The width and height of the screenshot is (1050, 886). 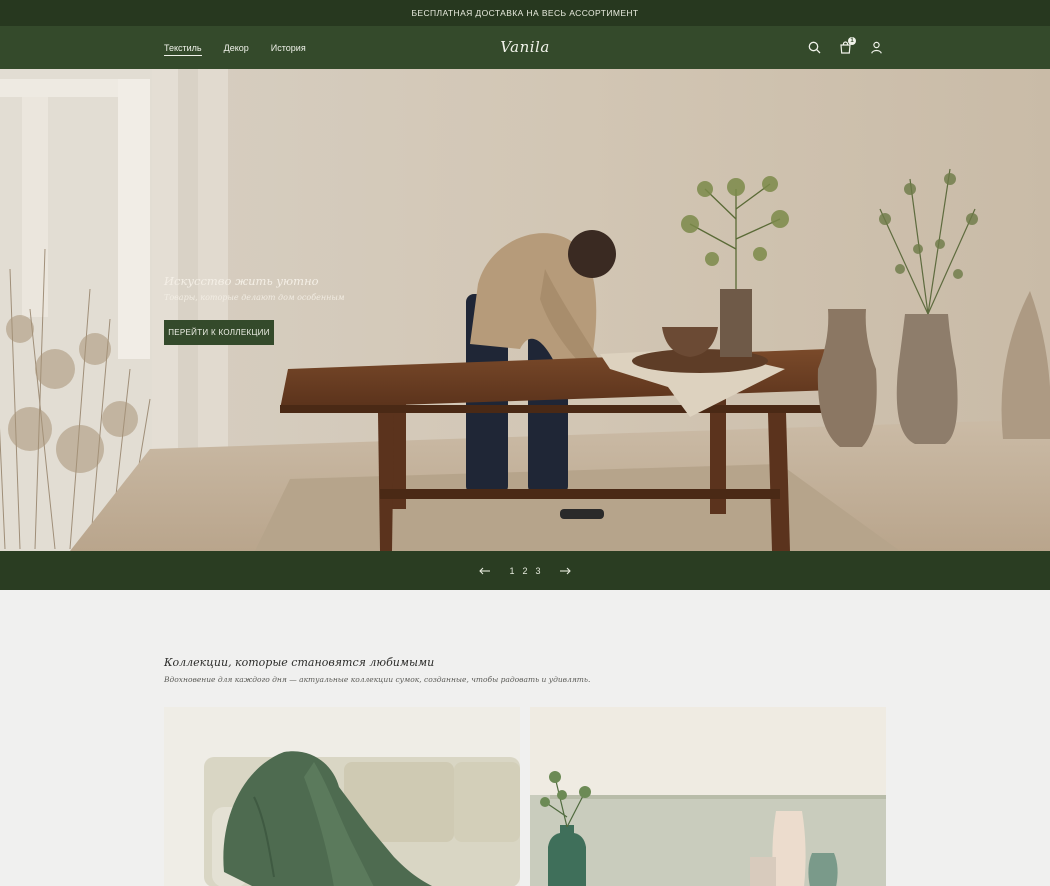 I want to click on nav-links: Текстиль Декор История, so click(x=235, y=47).